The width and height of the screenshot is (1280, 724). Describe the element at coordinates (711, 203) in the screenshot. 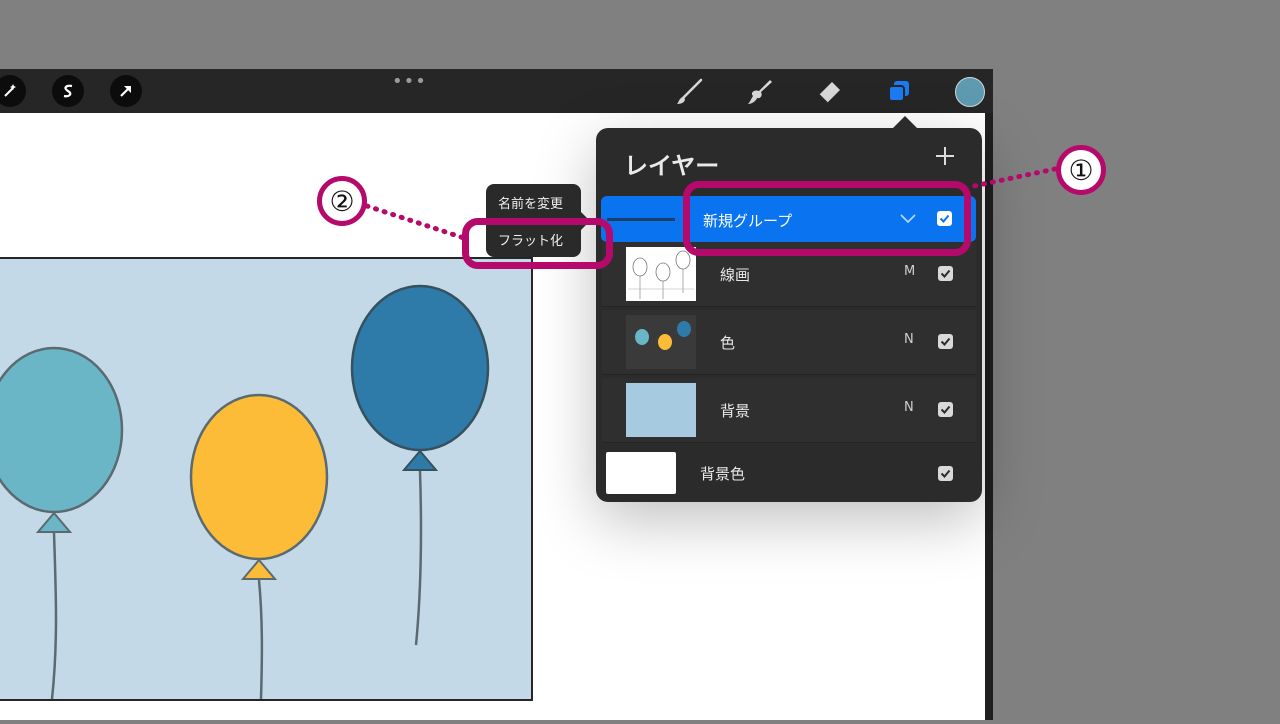

I see `annotation-leader-lines` at that location.